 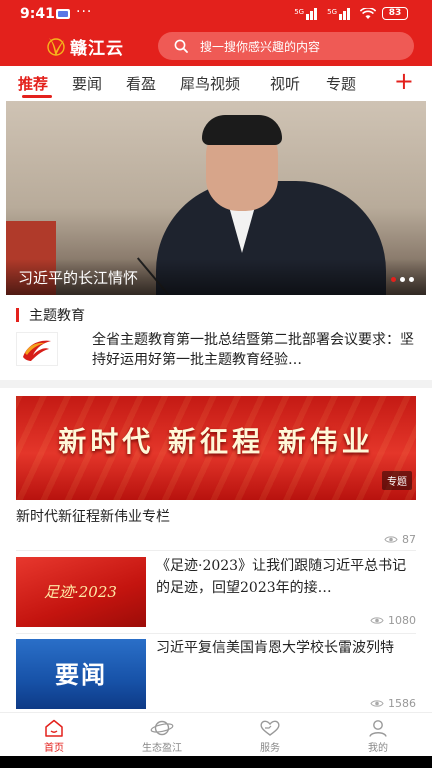 What do you see at coordinates (181, 46) in the screenshot?
I see `search-icon` at bounding box center [181, 46].